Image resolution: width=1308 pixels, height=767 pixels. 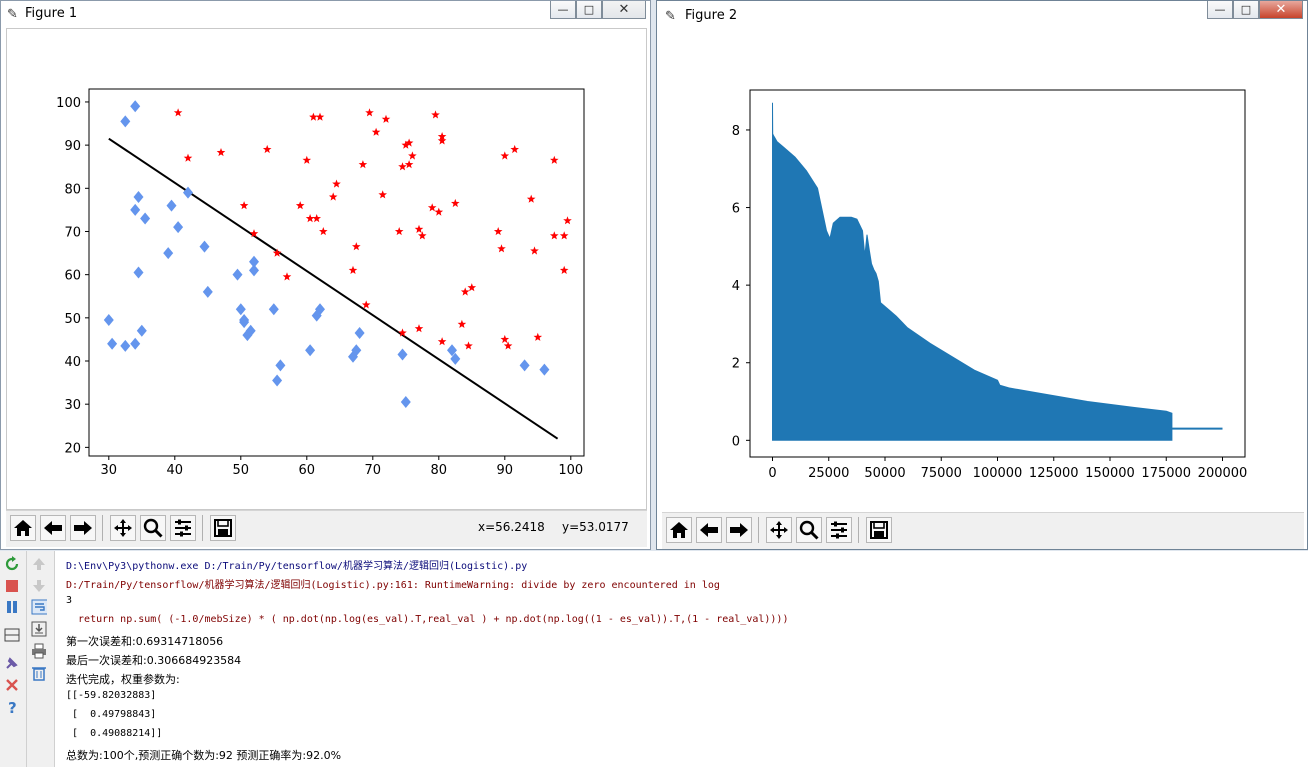 What do you see at coordinates (736, 441) in the screenshot?
I see `y-tick-label: 0` at bounding box center [736, 441].